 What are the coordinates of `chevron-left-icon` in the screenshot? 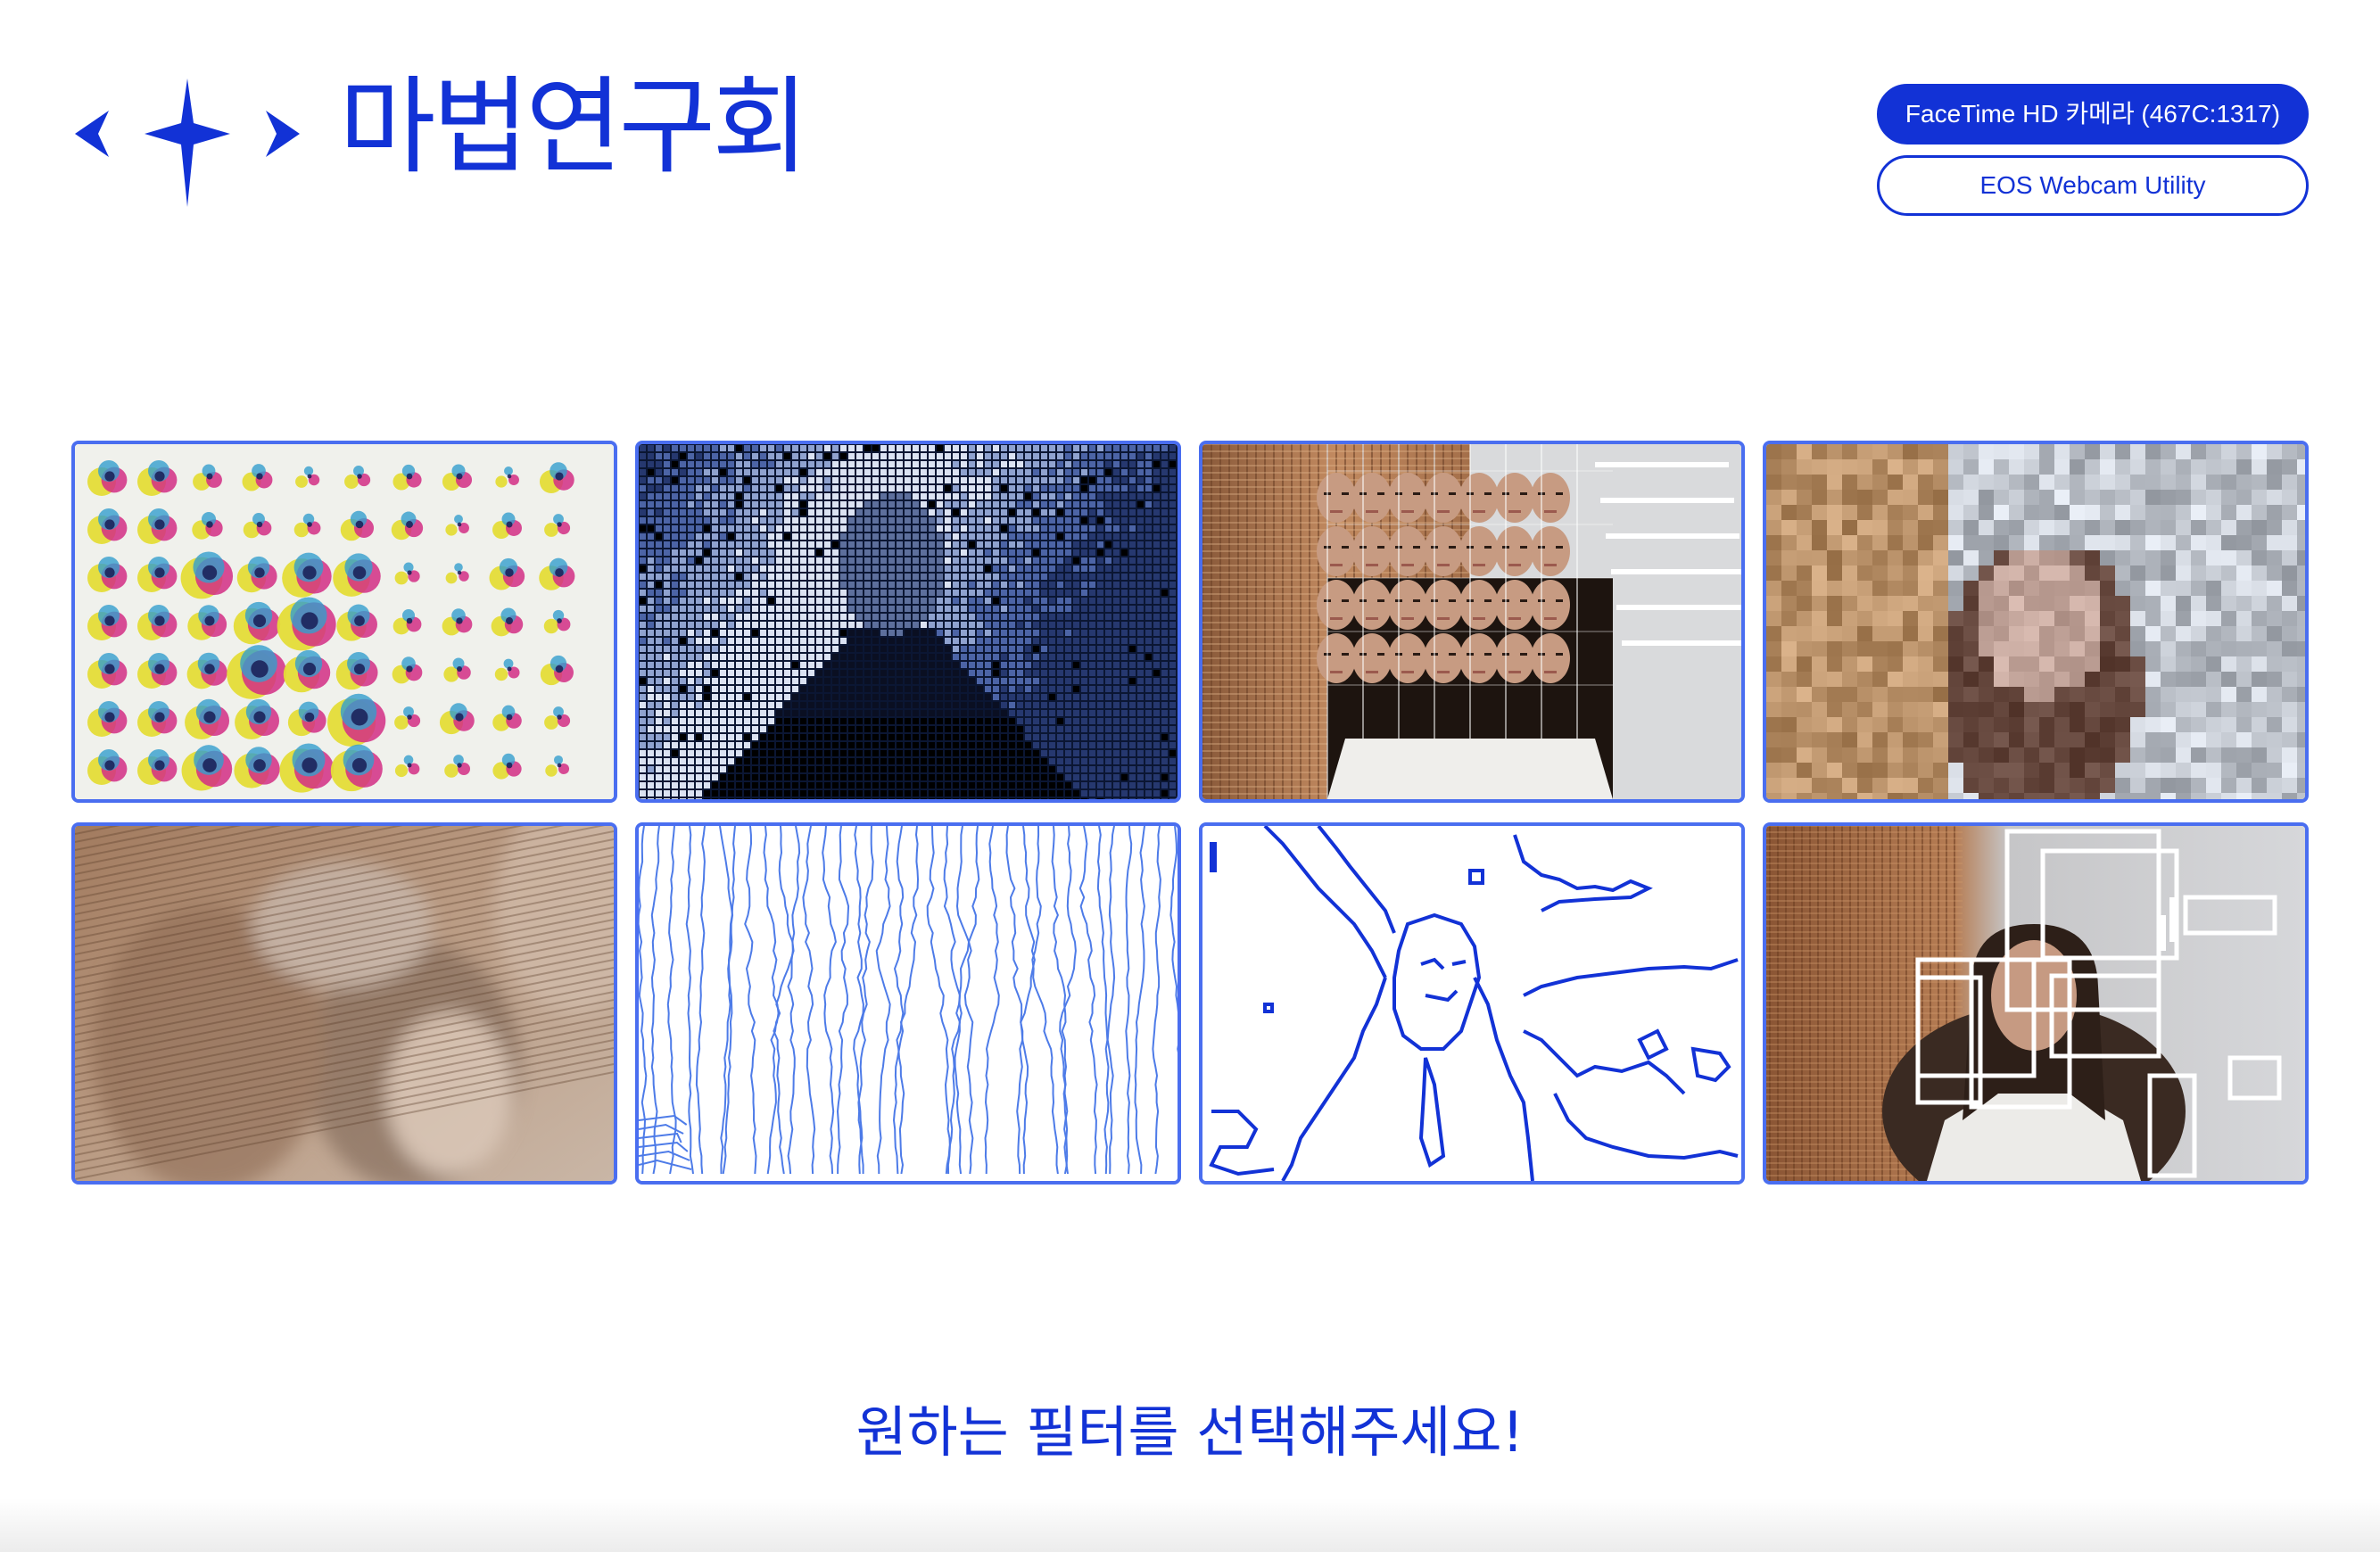 It's located at (92, 134).